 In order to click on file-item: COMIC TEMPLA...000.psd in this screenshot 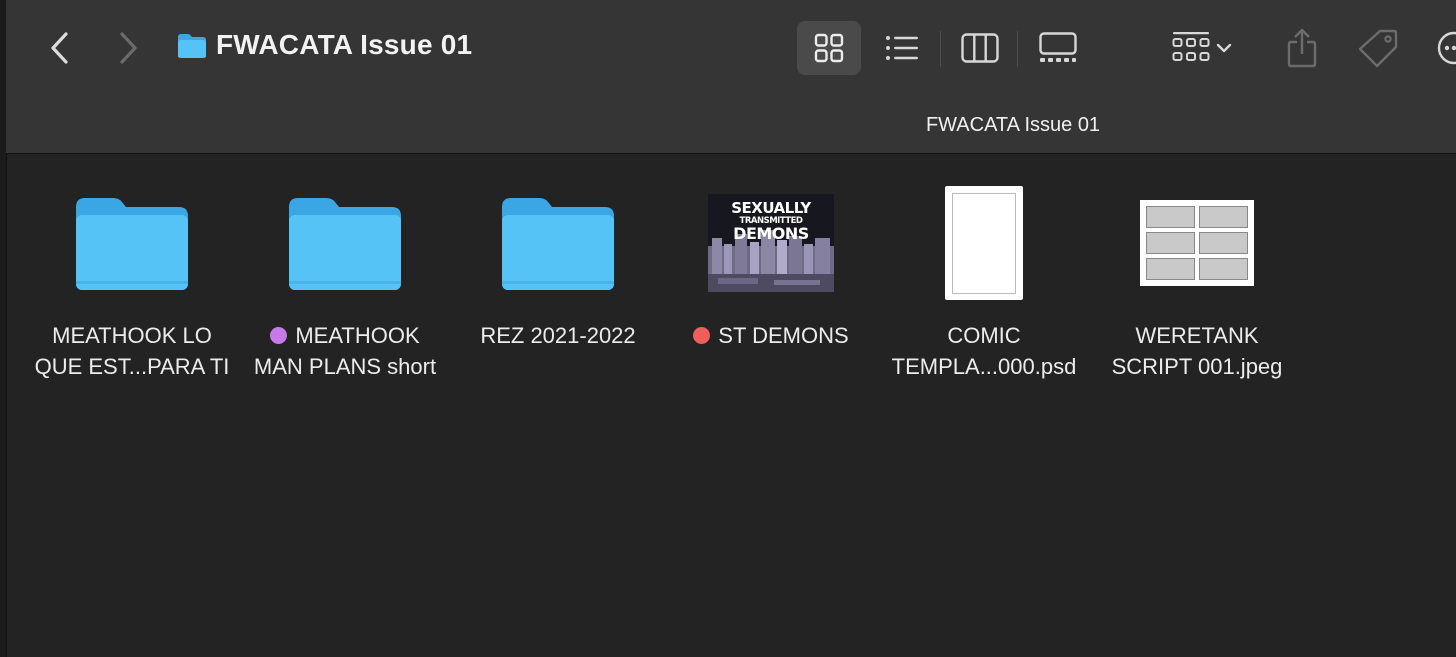, I will do `click(984, 288)`.